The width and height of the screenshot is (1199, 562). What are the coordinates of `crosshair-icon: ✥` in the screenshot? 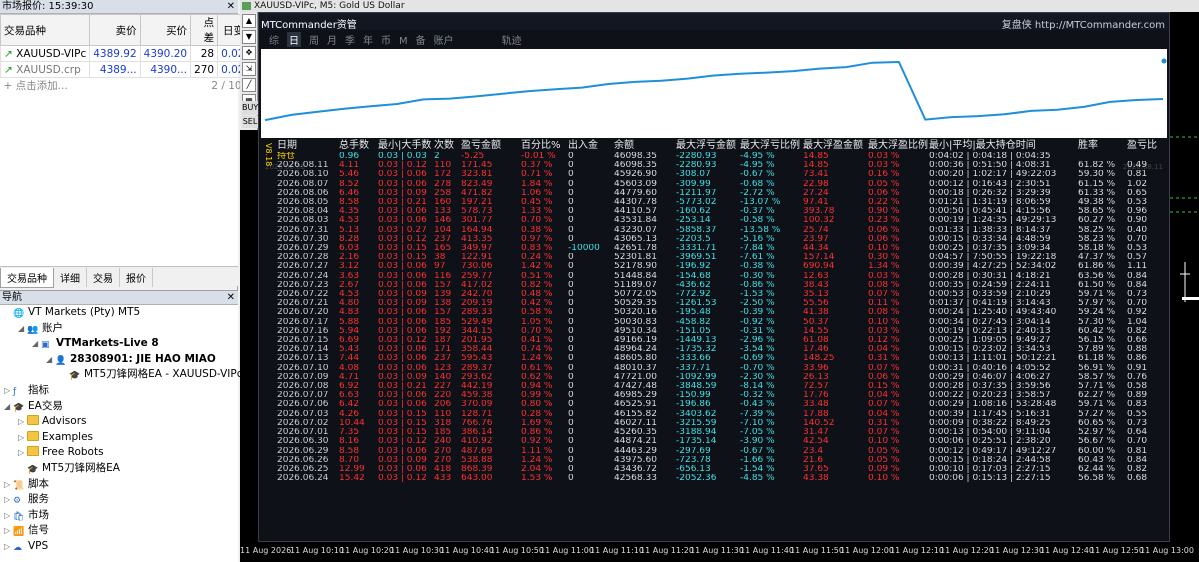 It's located at (249, 53).